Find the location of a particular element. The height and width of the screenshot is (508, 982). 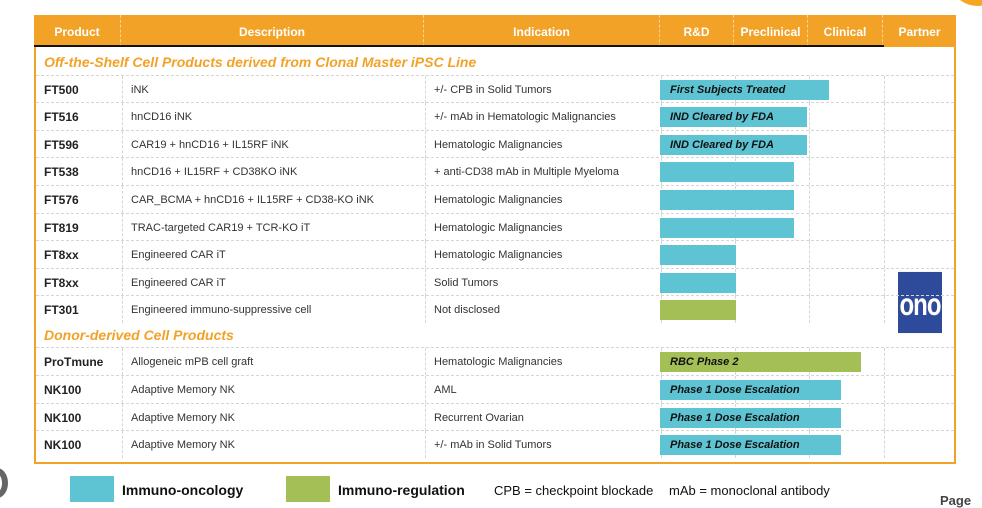

cell-product: FT596 is located at coordinates (79, 144).